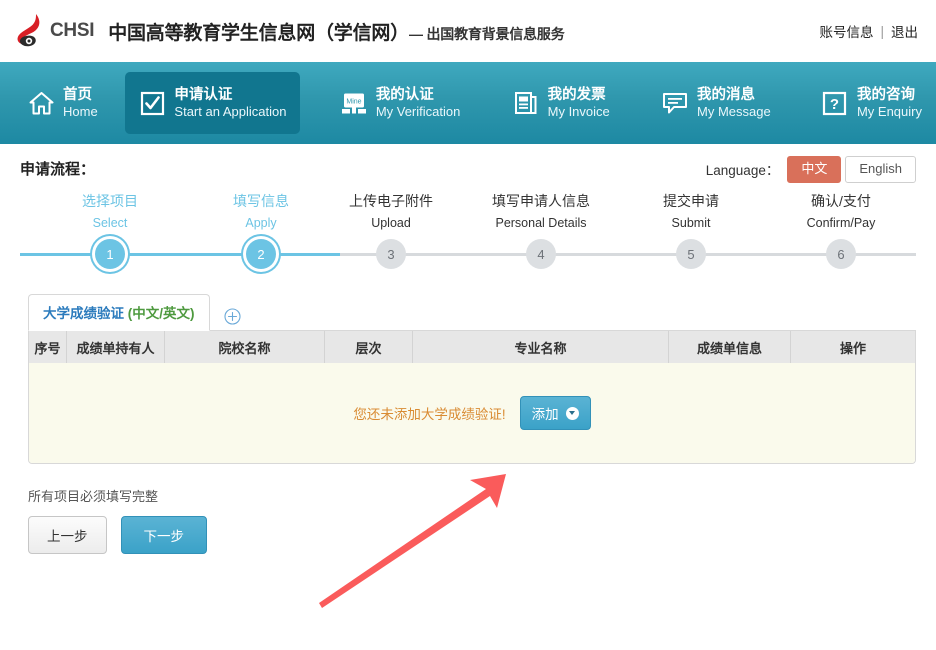 The height and width of the screenshot is (650, 936). I want to click on step-label-5: 提交申请 Submit, so click(691, 210).